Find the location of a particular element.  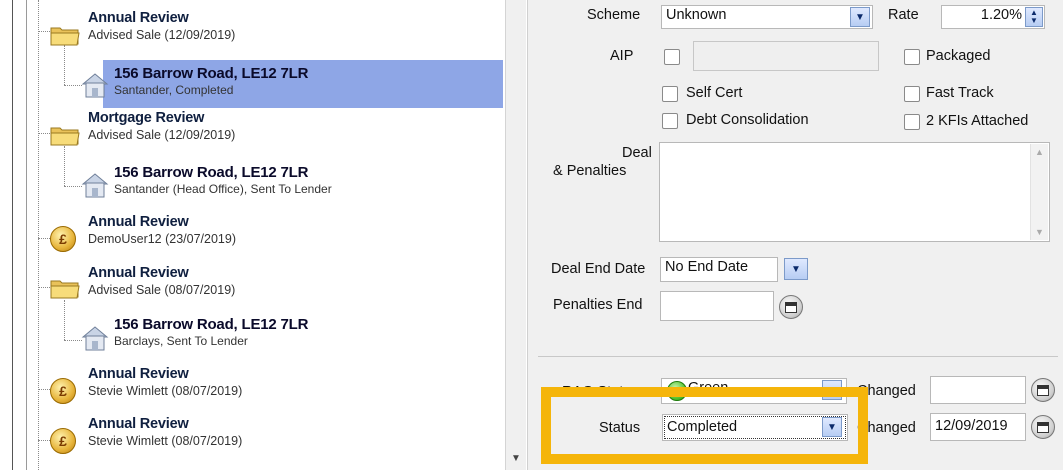

tree-node-annual-review-3: Annual Review Advised Sale (08/07/2019) is located at coordinates (270, 286).